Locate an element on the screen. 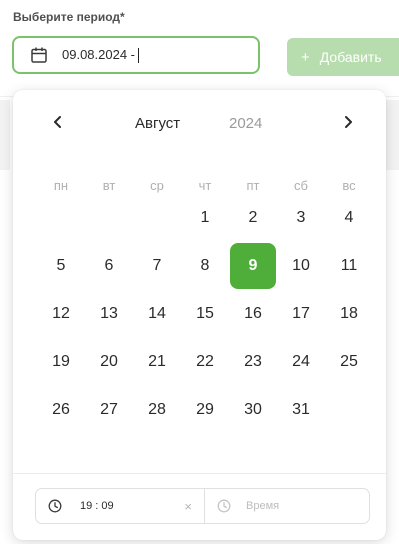  weekday-label: ср is located at coordinates (157, 185).